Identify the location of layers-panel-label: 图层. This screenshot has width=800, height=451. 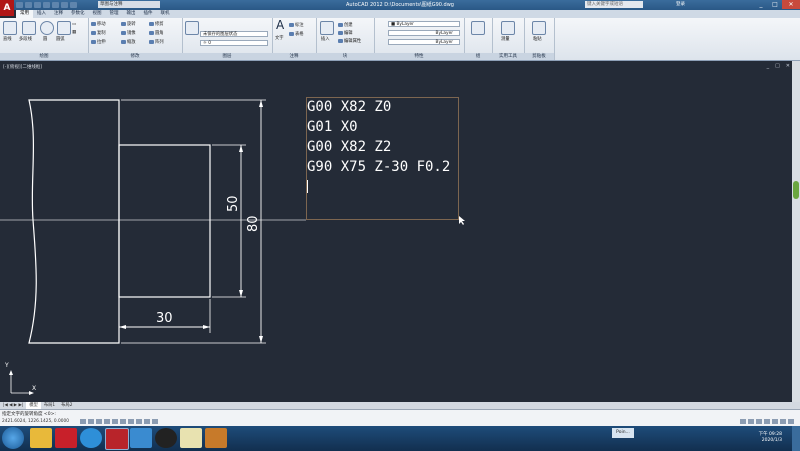
(227, 56).